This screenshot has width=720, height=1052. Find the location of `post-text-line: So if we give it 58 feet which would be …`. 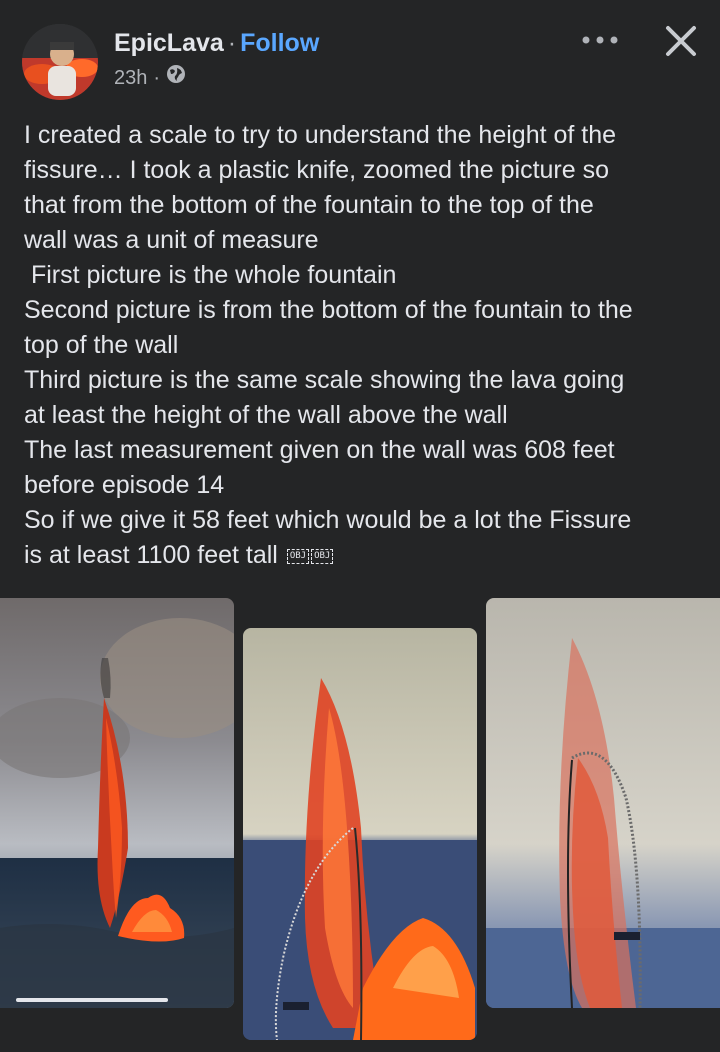

post-text-line: So if we give it 58 feet which would be … is located at coordinates (328, 520).